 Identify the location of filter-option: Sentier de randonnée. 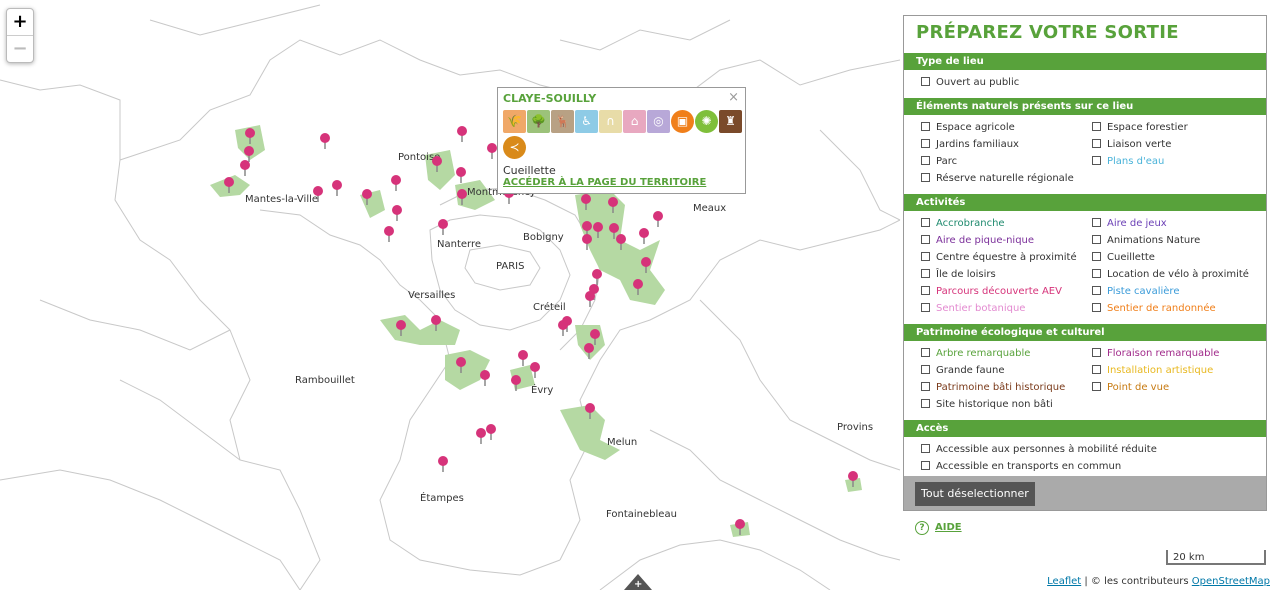
(1154, 308).